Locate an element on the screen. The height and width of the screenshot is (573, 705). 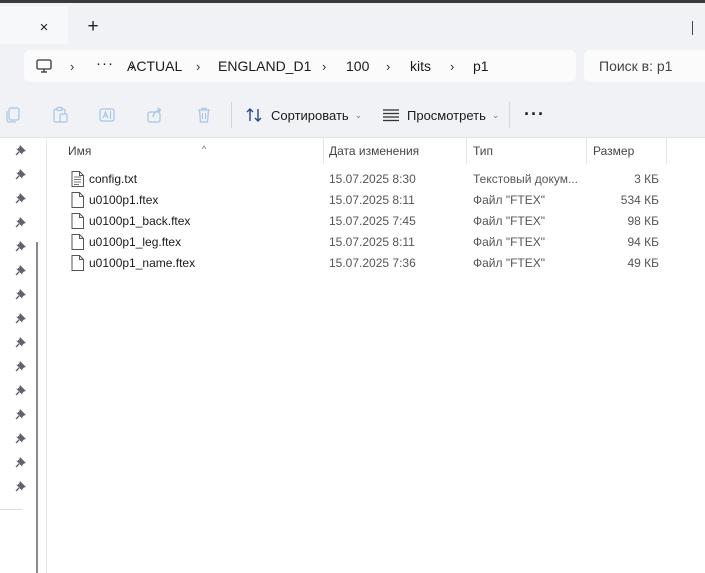
delete-icon is located at coordinates (204, 115).